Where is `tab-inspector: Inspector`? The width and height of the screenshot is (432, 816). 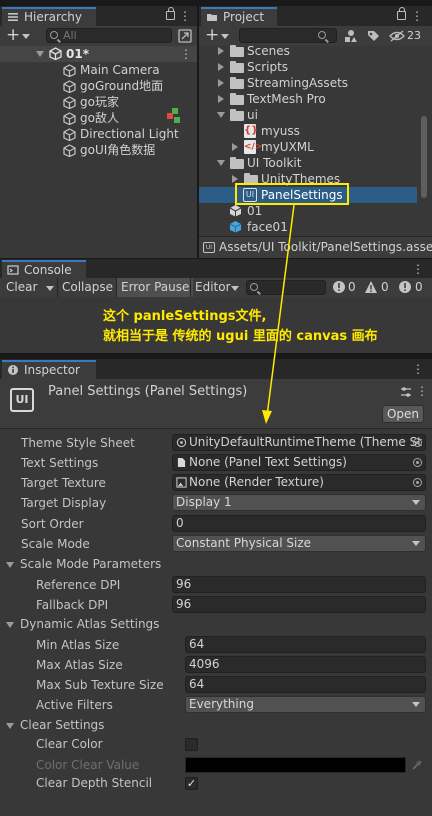
tab-inspector: Inspector is located at coordinates (49, 369).